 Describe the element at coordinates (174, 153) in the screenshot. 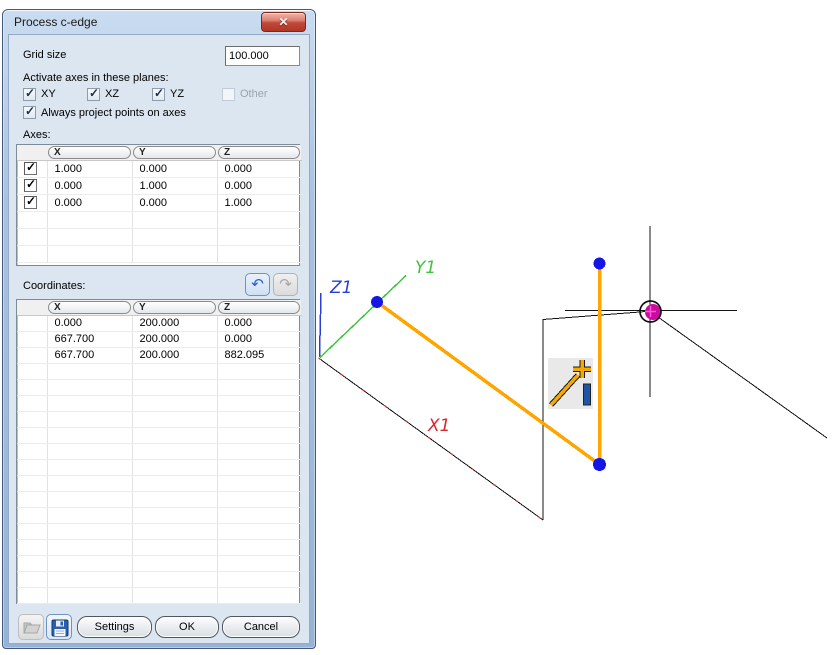

I see `axes-header-y: Y` at that location.